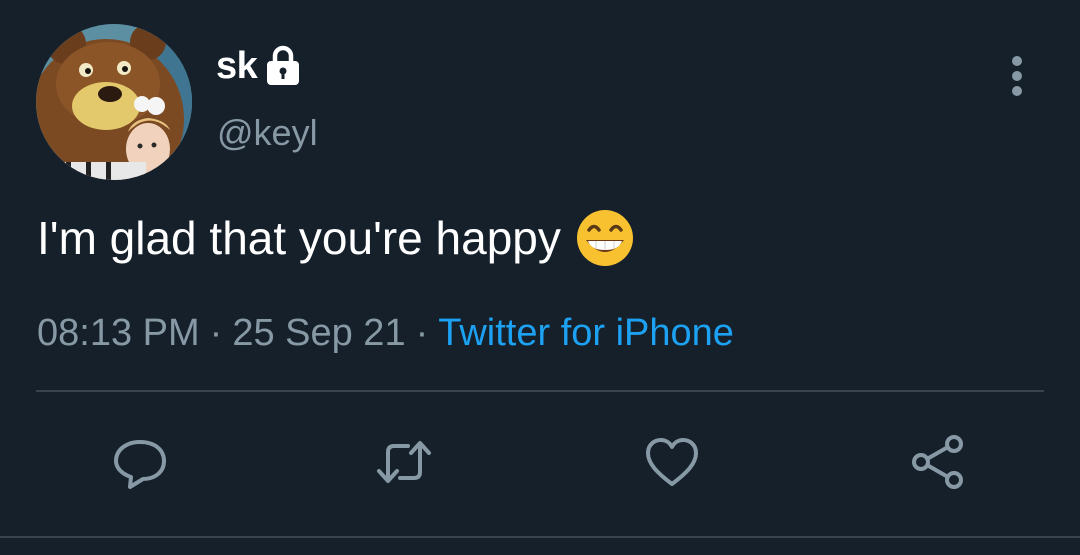 The height and width of the screenshot is (555, 1080). I want to click on more-vertical-icon, so click(1017, 76).